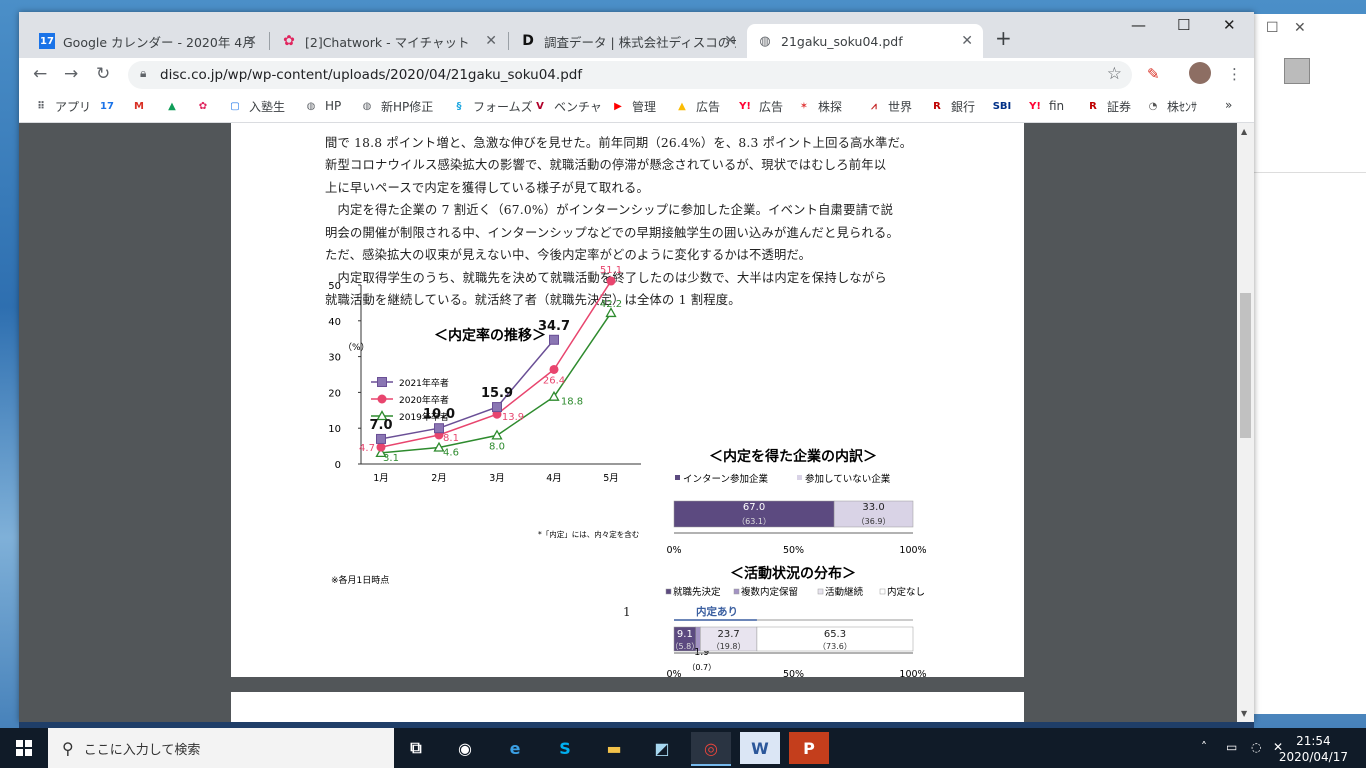 The image size is (1366, 768). I want to click on search-placeholder: ここに入力して検索, so click(142, 748).